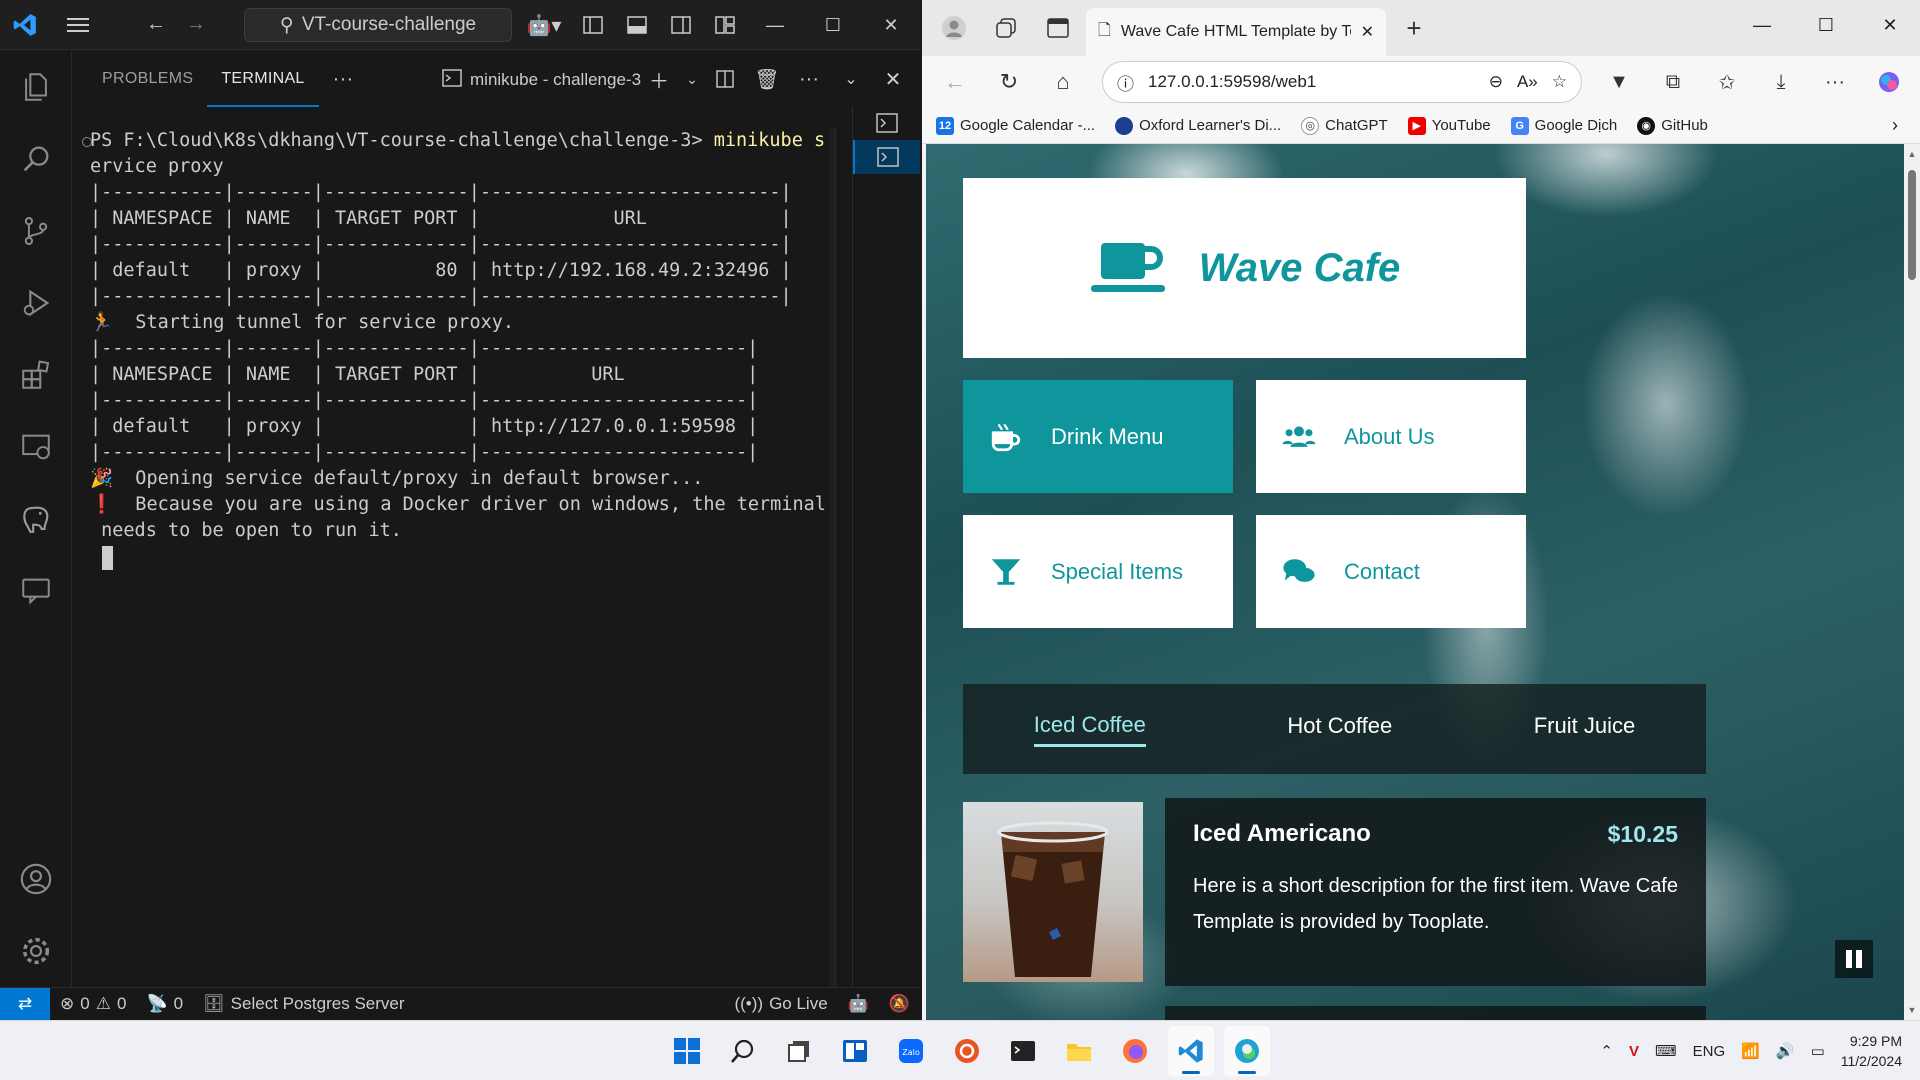  What do you see at coordinates (1818, 1051) in the screenshot?
I see `battery-icon: ▭` at bounding box center [1818, 1051].